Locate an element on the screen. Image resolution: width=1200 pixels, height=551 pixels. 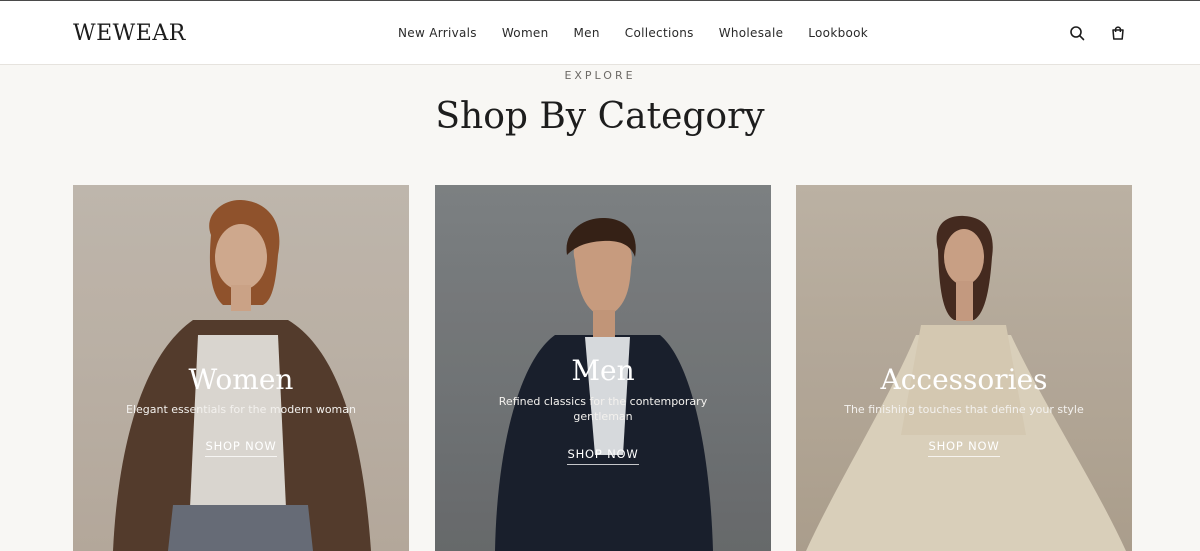
nav-item-new-arrivals: New Arrivals is located at coordinates (437, 33).